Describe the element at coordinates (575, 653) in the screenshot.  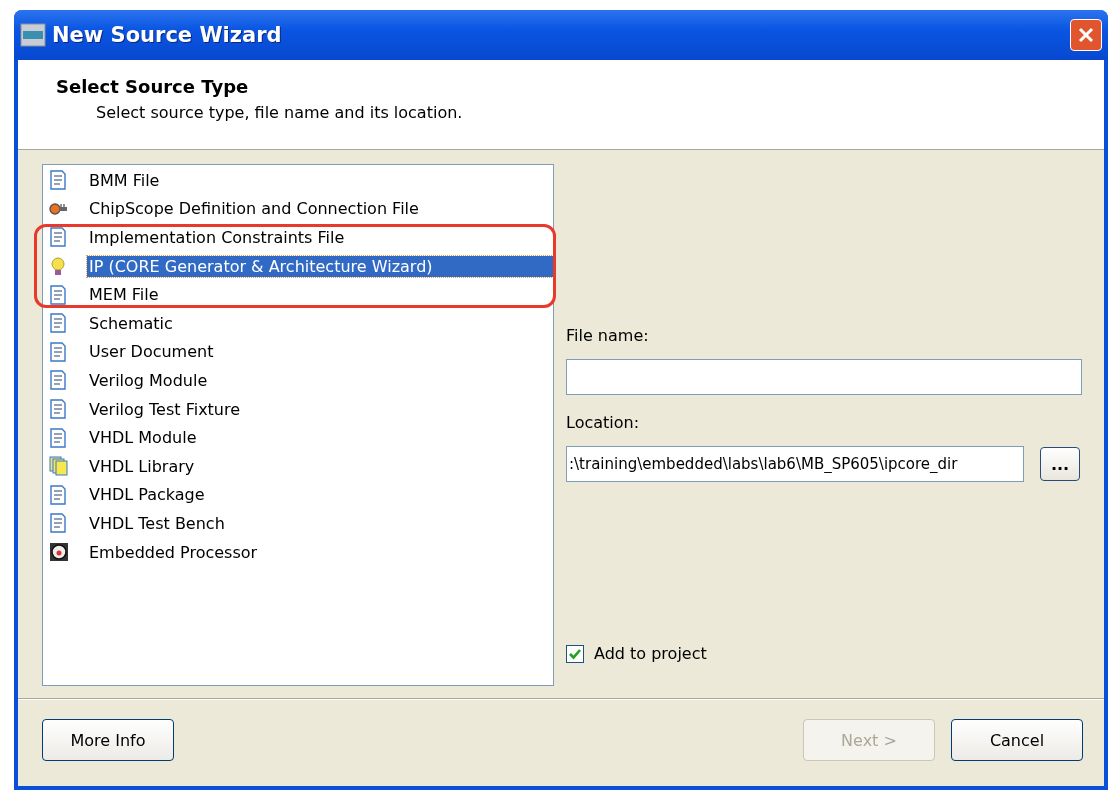
I see `checkbox` at that location.